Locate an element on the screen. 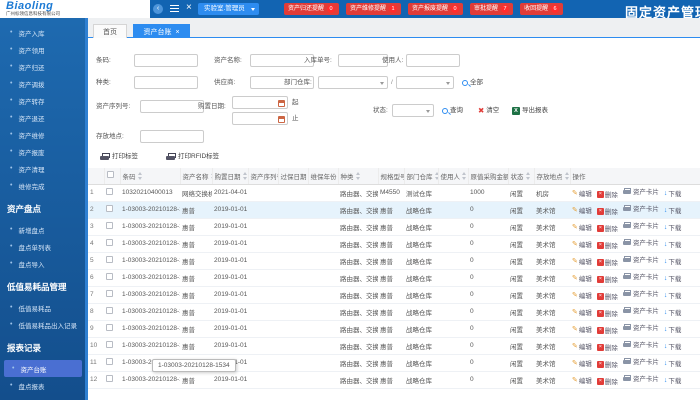 This screenshot has height=400, width=700. sidebar-item-资产报废: • 资产报废 is located at coordinates (41, 151).